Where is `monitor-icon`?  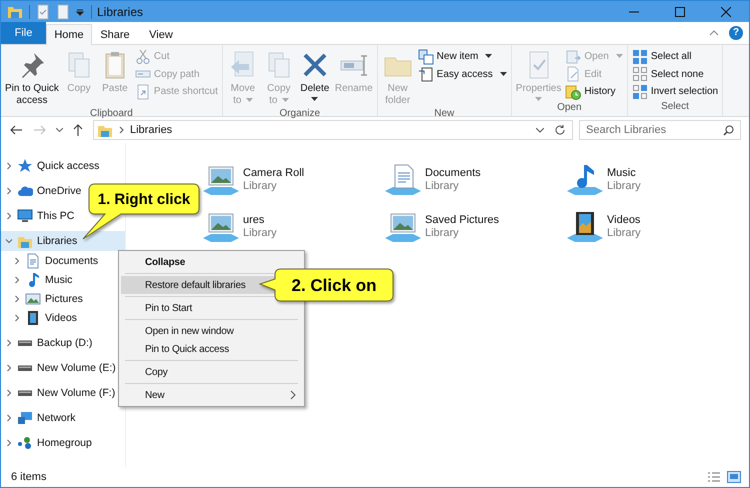
monitor-icon is located at coordinates (25, 216).